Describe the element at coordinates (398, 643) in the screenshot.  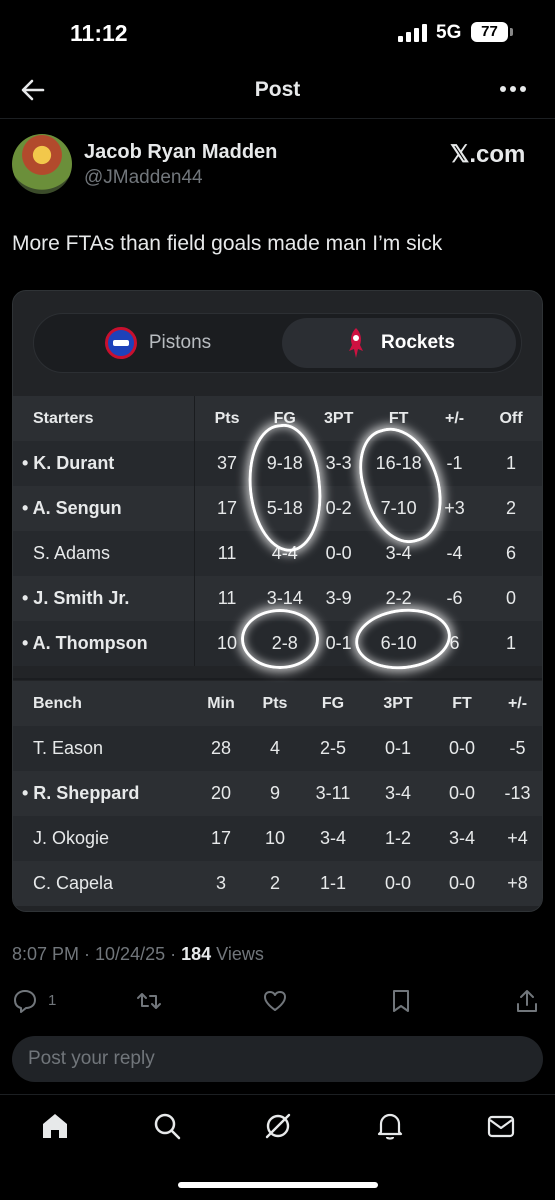
I see `stat-cell: 6-10` at that location.